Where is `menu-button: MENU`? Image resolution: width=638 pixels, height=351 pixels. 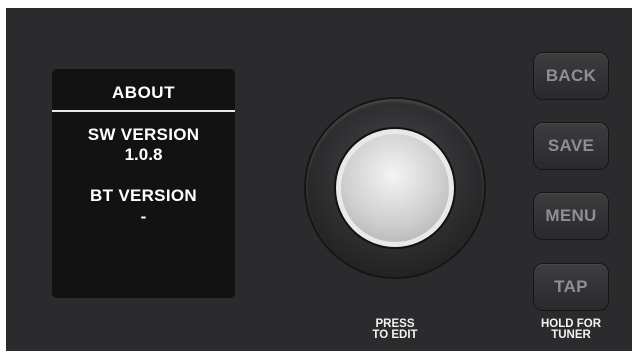 menu-button: MENU is located at coordinates (571, 216).